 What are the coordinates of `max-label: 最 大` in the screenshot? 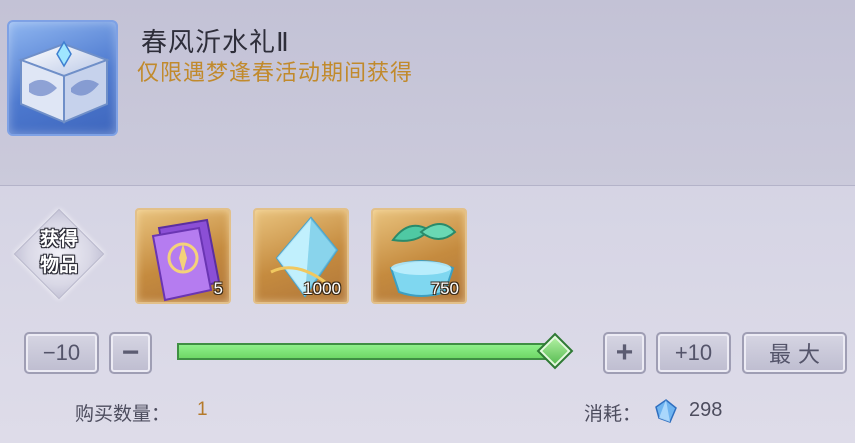 It's located at (794, 355).